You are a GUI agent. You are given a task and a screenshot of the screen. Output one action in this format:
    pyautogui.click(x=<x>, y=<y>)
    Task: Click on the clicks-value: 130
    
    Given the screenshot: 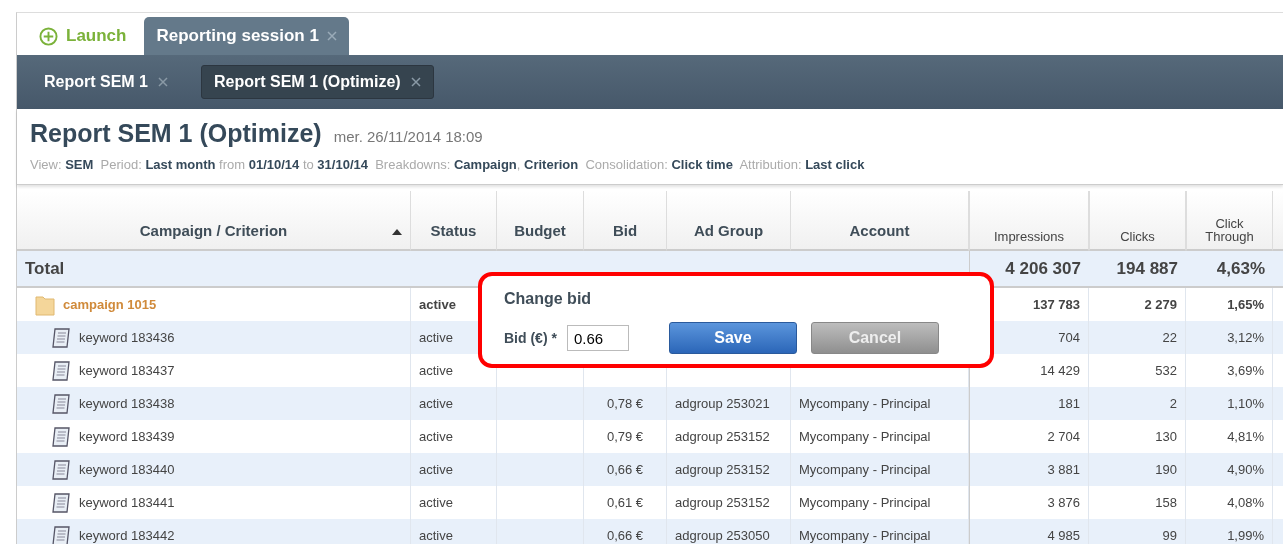 What is the action you would take?
    pyautogui.click(x=1166, y=436)
    